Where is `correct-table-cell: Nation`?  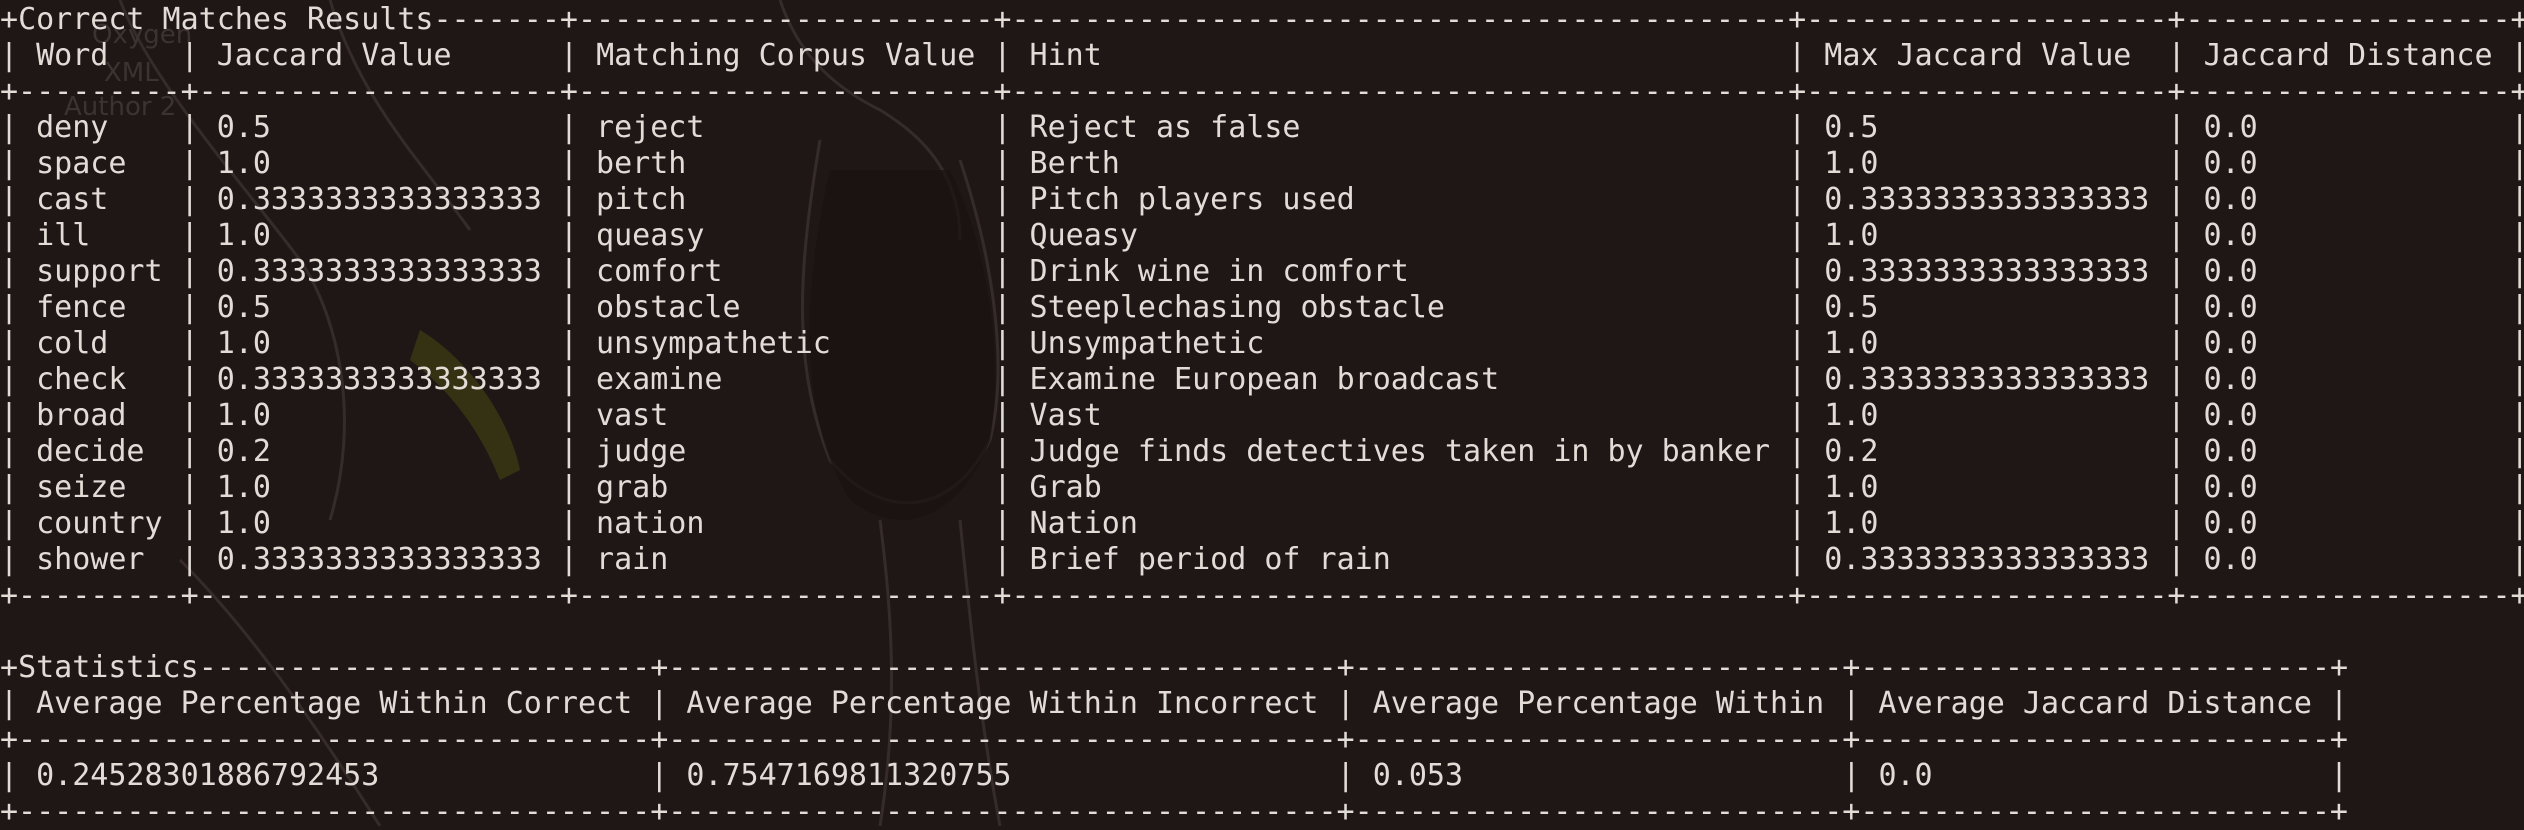
correct-table-cell: Nation is located at coordinates (1083, 523).